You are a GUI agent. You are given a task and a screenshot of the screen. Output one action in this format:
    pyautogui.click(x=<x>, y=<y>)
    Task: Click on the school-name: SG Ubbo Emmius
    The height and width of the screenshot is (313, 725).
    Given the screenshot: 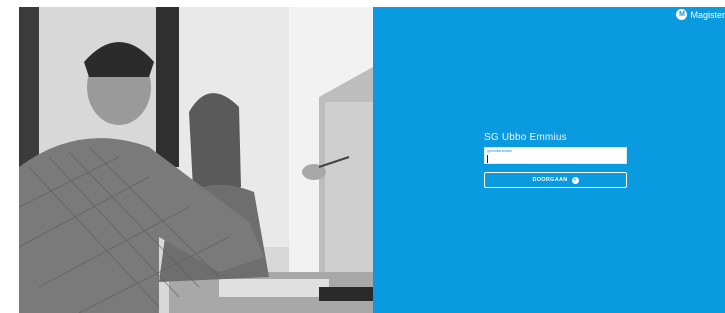 What is the action you would take?
    pyautogui.click(x=525, y=137)
    